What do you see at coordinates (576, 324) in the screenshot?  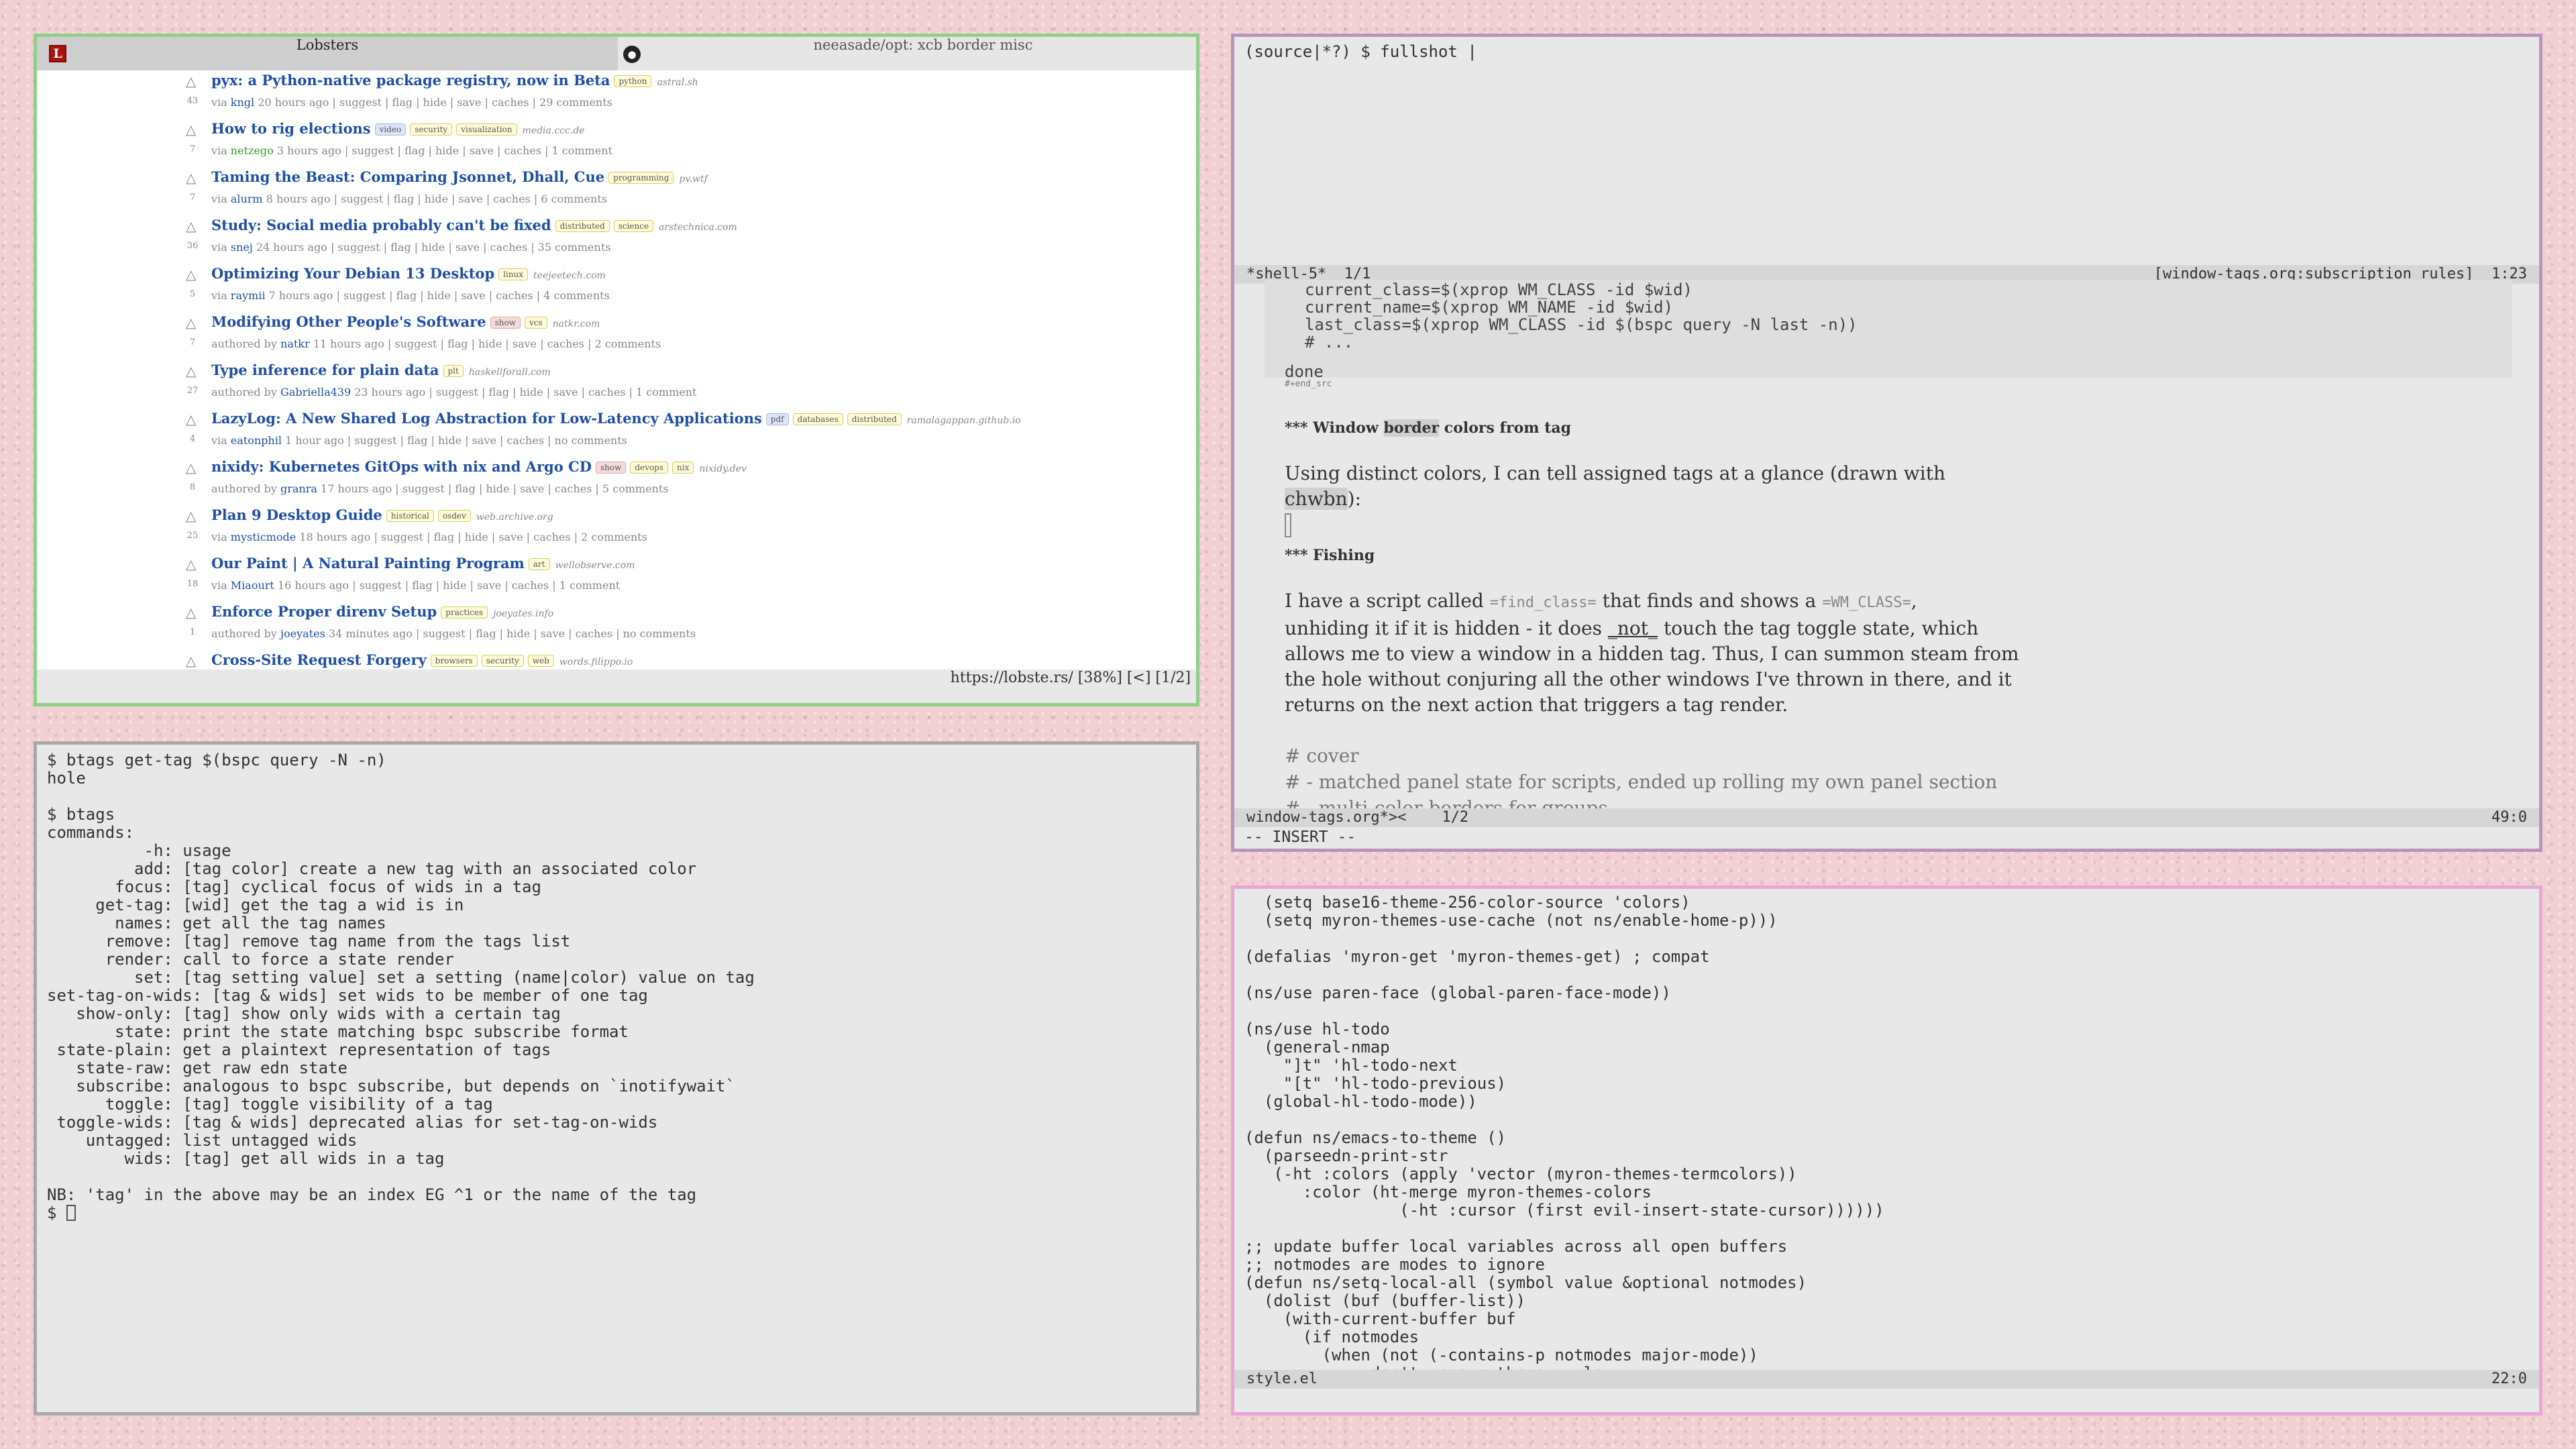 I see `story-domain: natkr.com` at bounding box center [576, 324].